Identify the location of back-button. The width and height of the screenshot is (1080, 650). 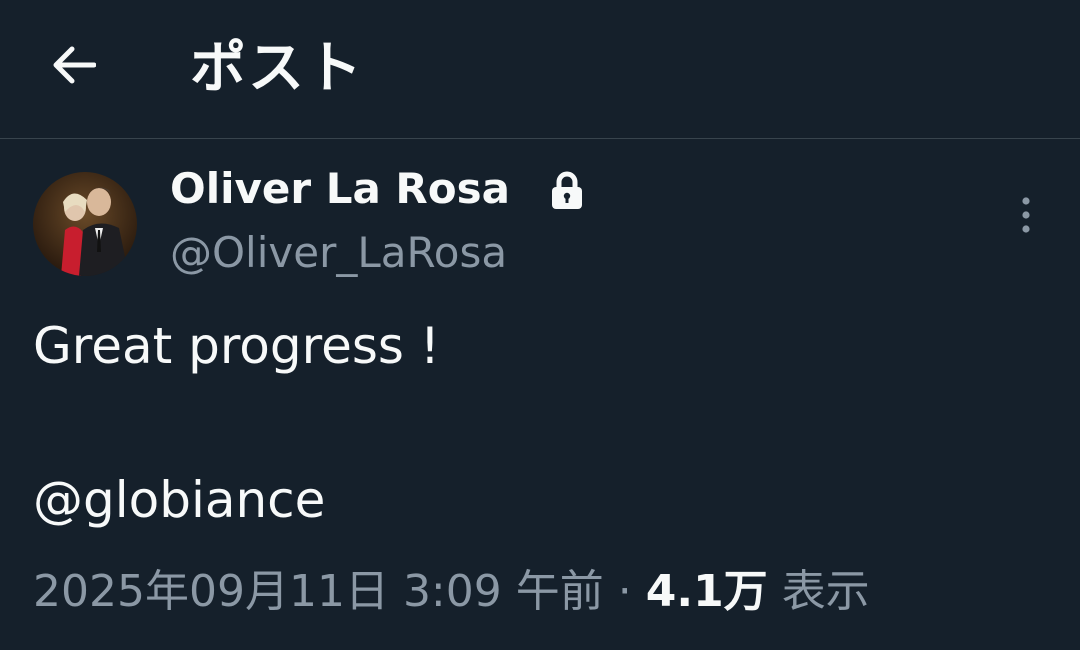
(73, 65).